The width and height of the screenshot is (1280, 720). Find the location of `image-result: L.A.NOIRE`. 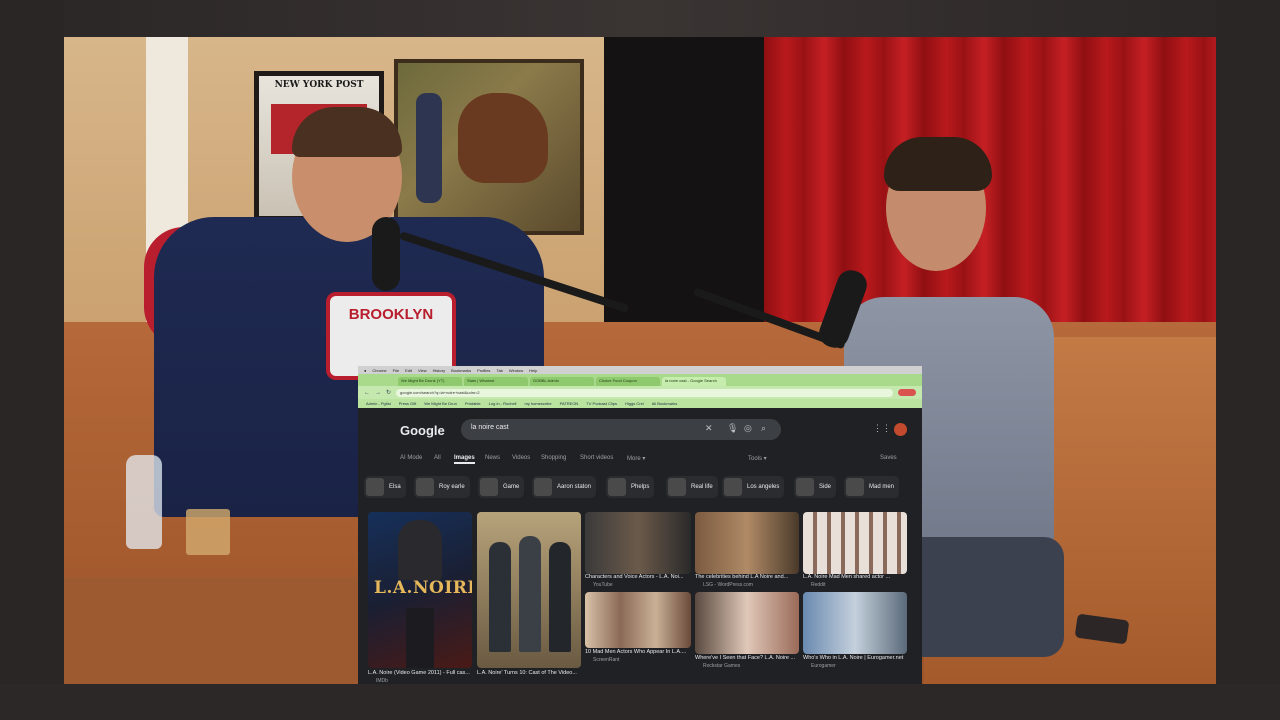

image-result: L.A.NOIRE is located at coordinates (420, 590).